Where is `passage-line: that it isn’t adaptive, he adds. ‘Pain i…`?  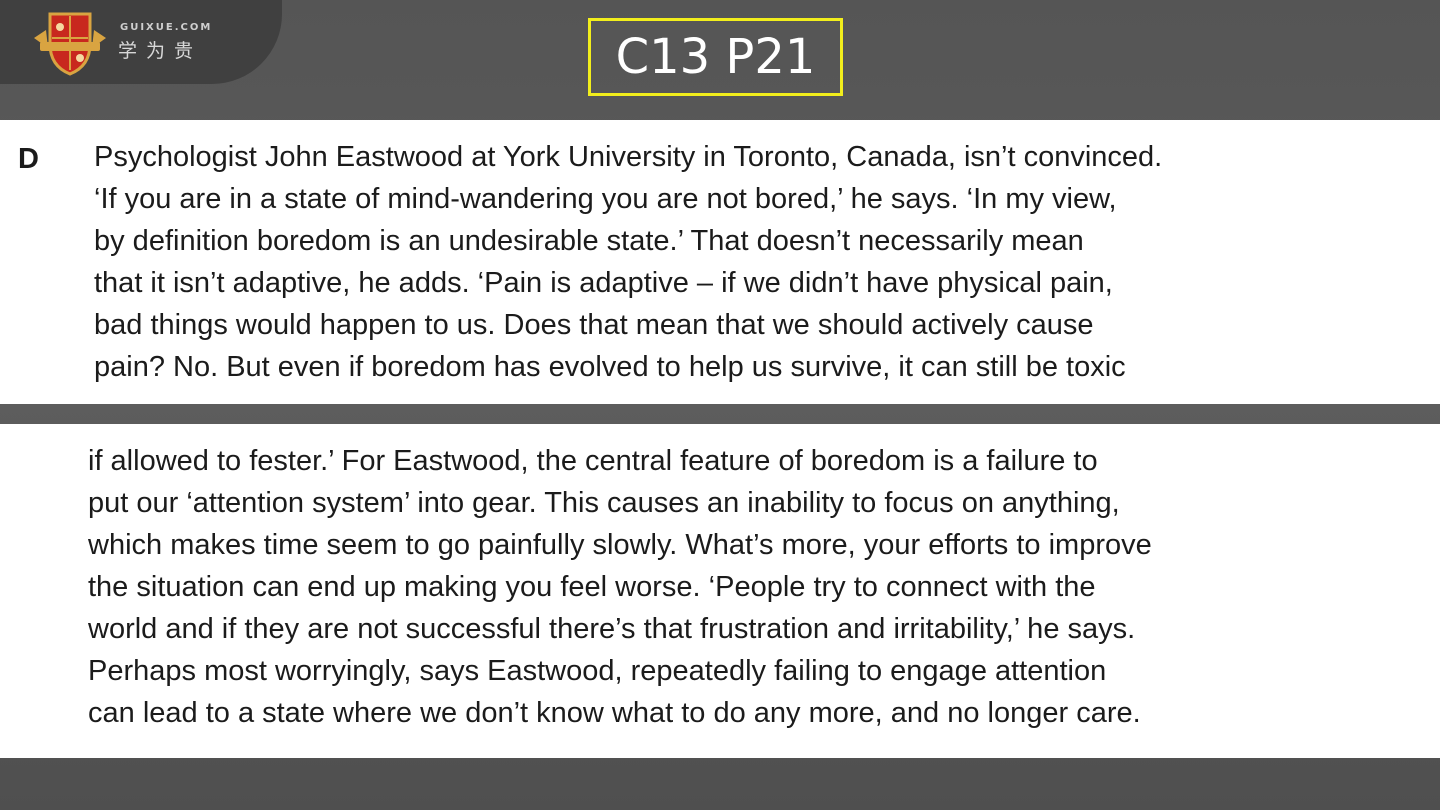 passage-line: that it isn’t adaptive, he adds. ‘Pain i… is located at coordinates (603, 283).